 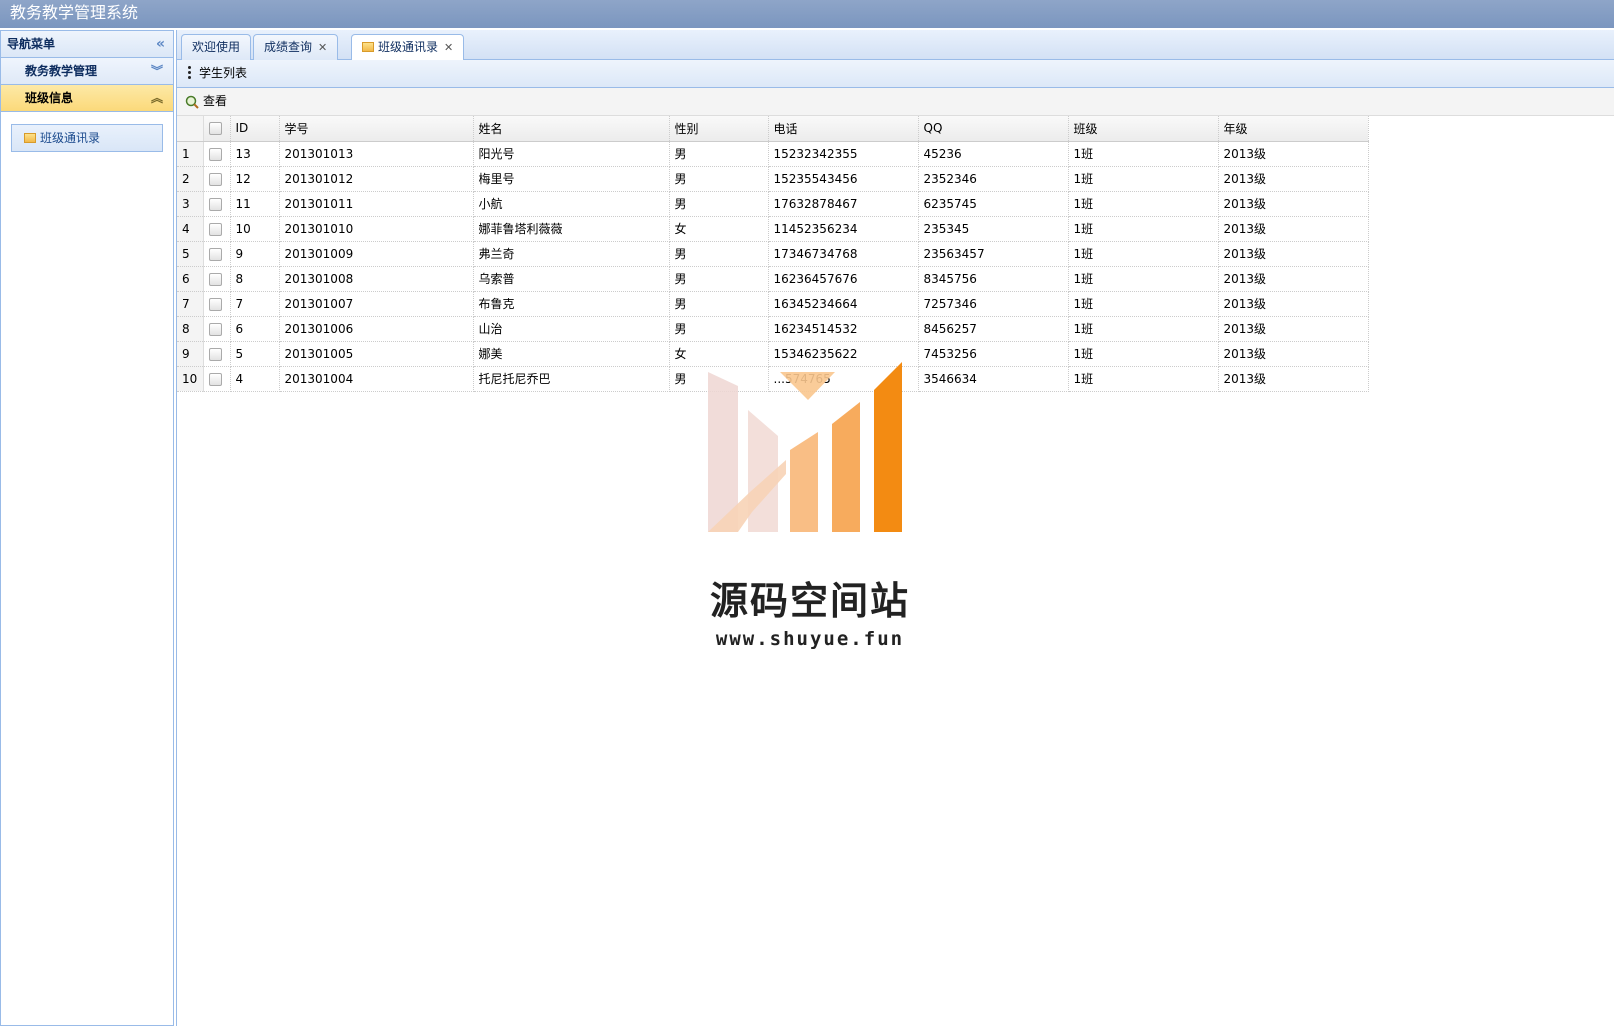 What do you see at coordinates (31, 44) in the screenshot?
I see `nav-header-label: 导航菜单` at bounding box center [31, 44].